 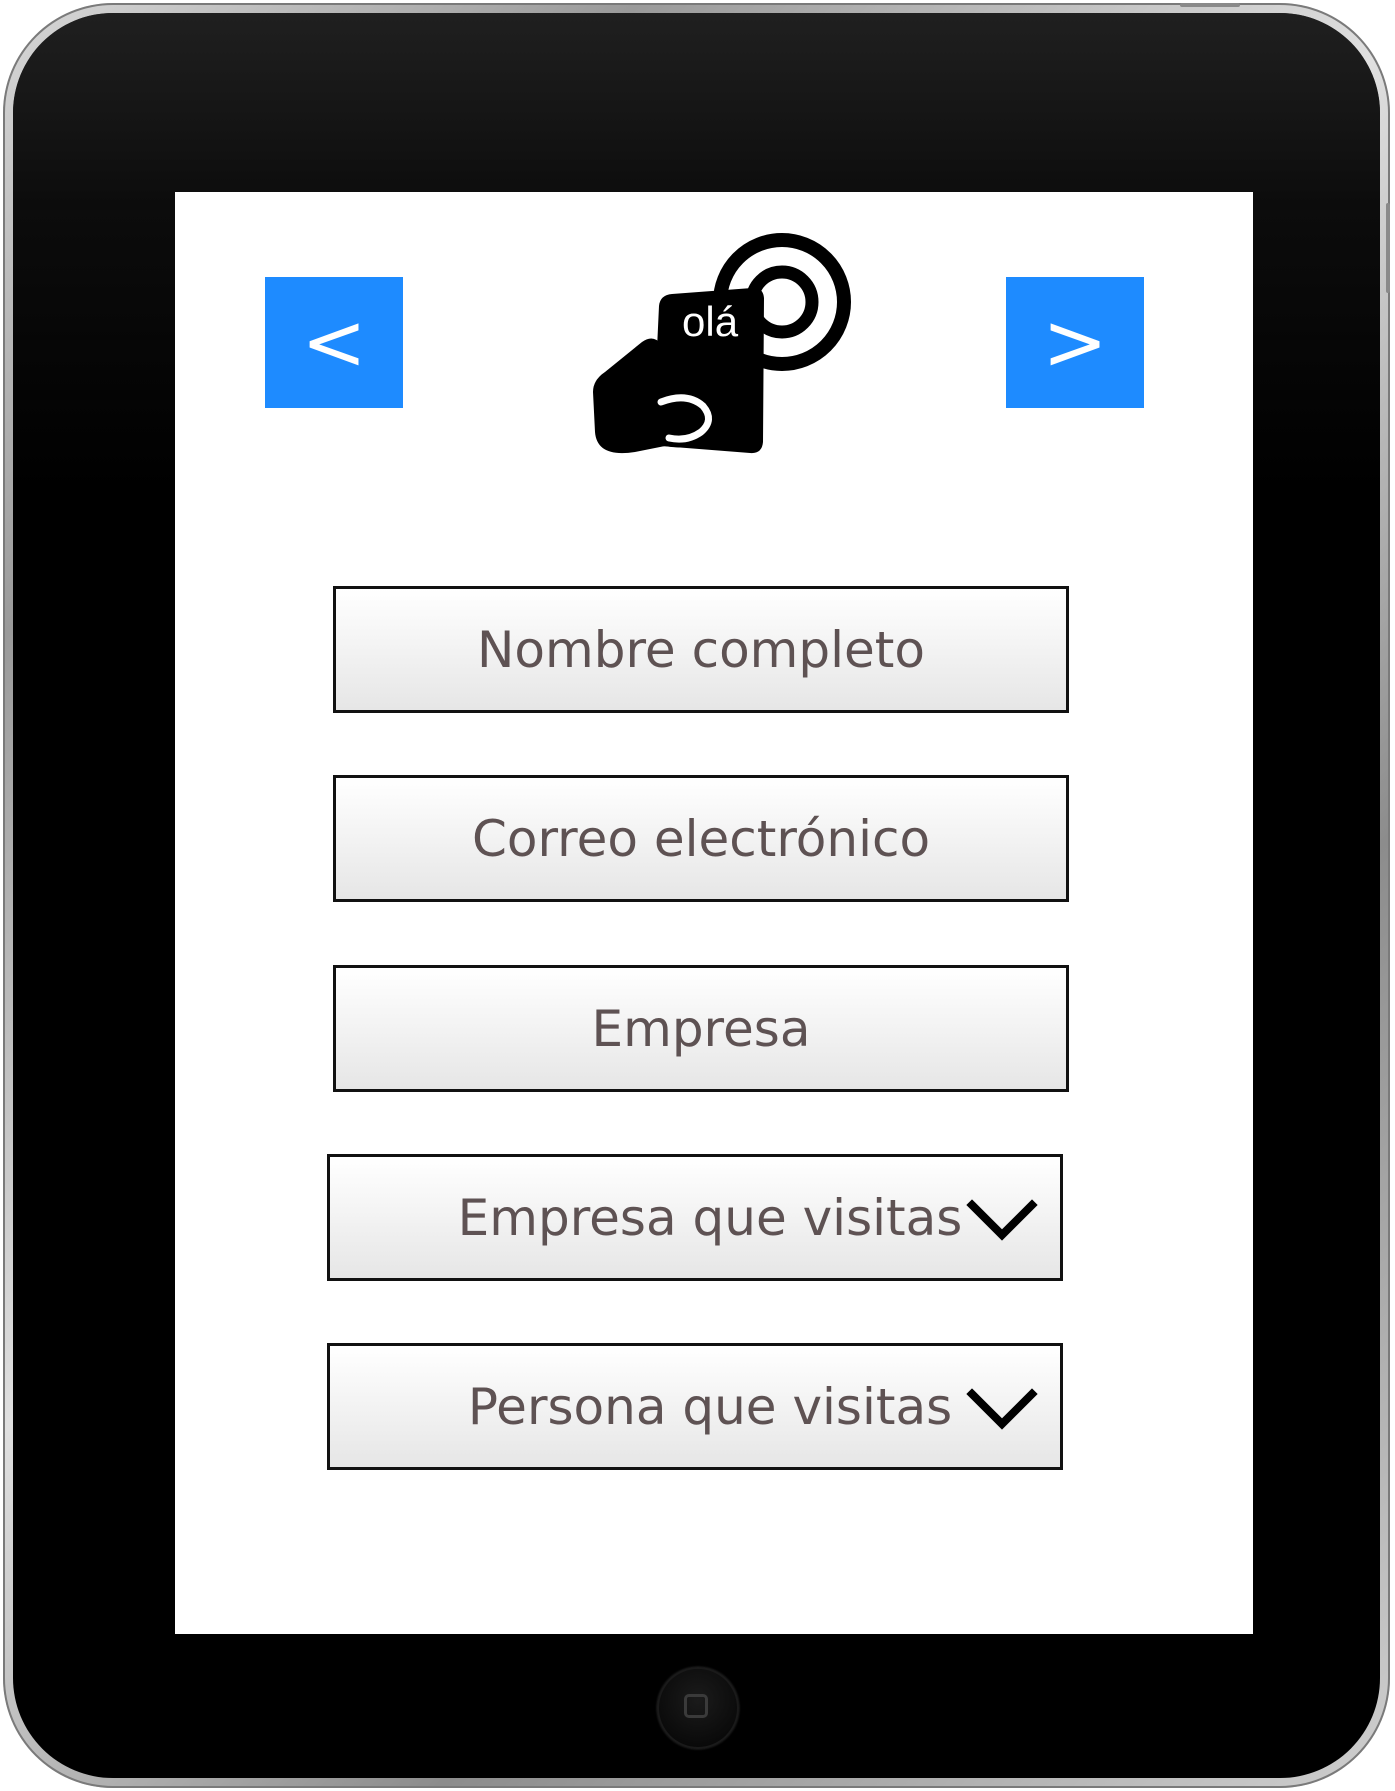 I want to click on email-label: Correo electrónico, so click(x=701, y=838).